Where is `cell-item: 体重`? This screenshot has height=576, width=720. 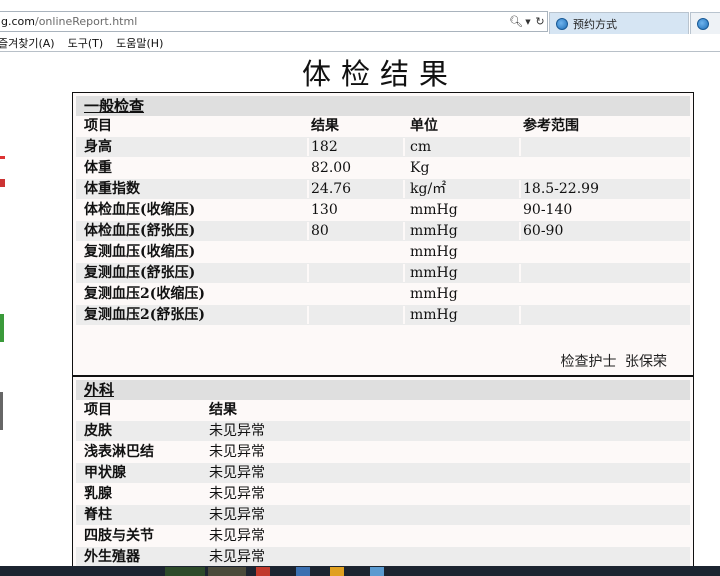
cell-item: 体重 is located at coordinates (98, 168).